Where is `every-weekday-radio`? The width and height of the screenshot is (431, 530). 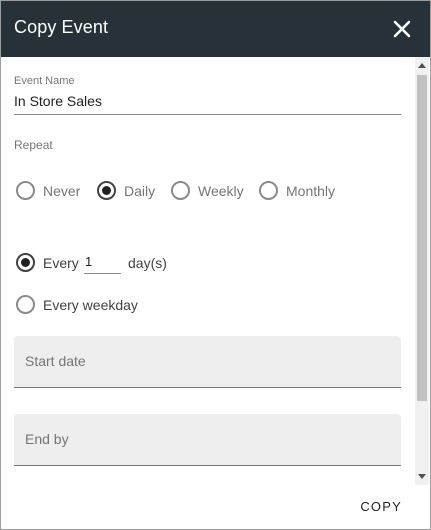 every-weekday-radio is located at coordinates (25, 304).